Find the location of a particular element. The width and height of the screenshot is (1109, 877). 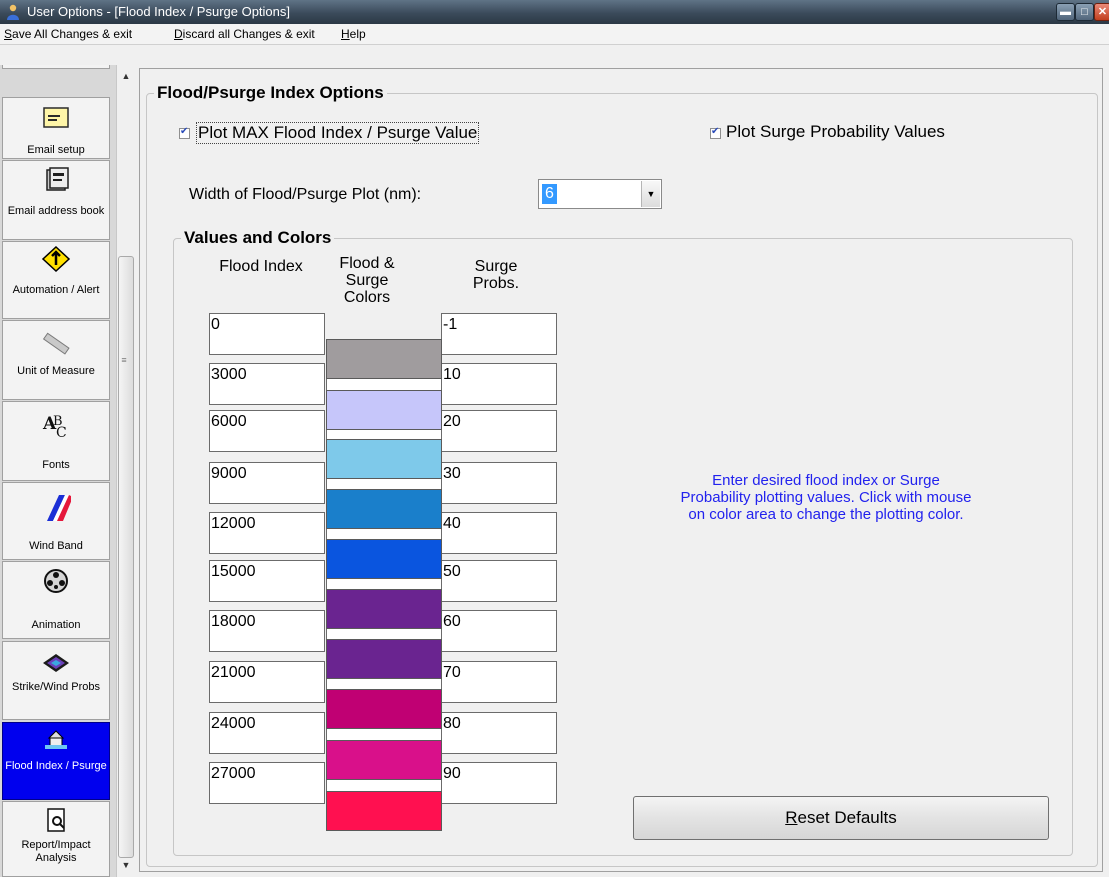

flood-index-header: Flood Index is located at coordinates (261, 266).